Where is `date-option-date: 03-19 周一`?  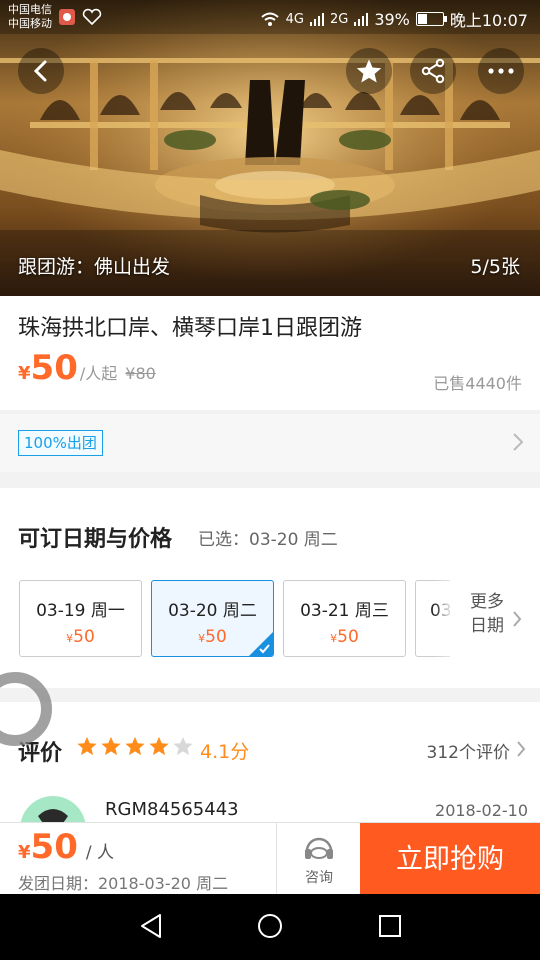
date-option-date: 03-19 周一 is located at coordinates (80, 611).